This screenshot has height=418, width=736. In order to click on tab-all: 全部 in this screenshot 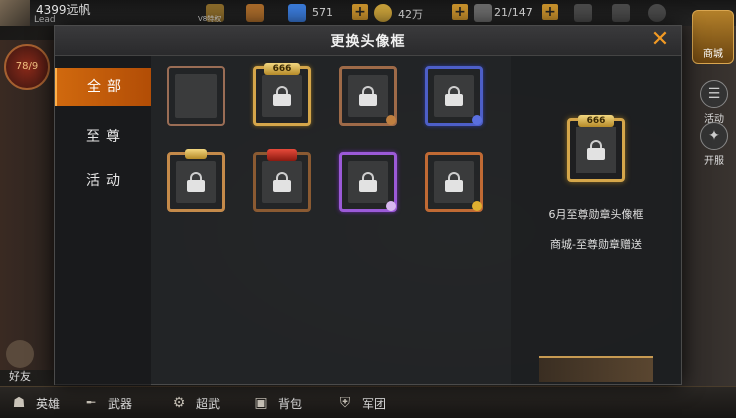, I will do `click(103, 87)`.